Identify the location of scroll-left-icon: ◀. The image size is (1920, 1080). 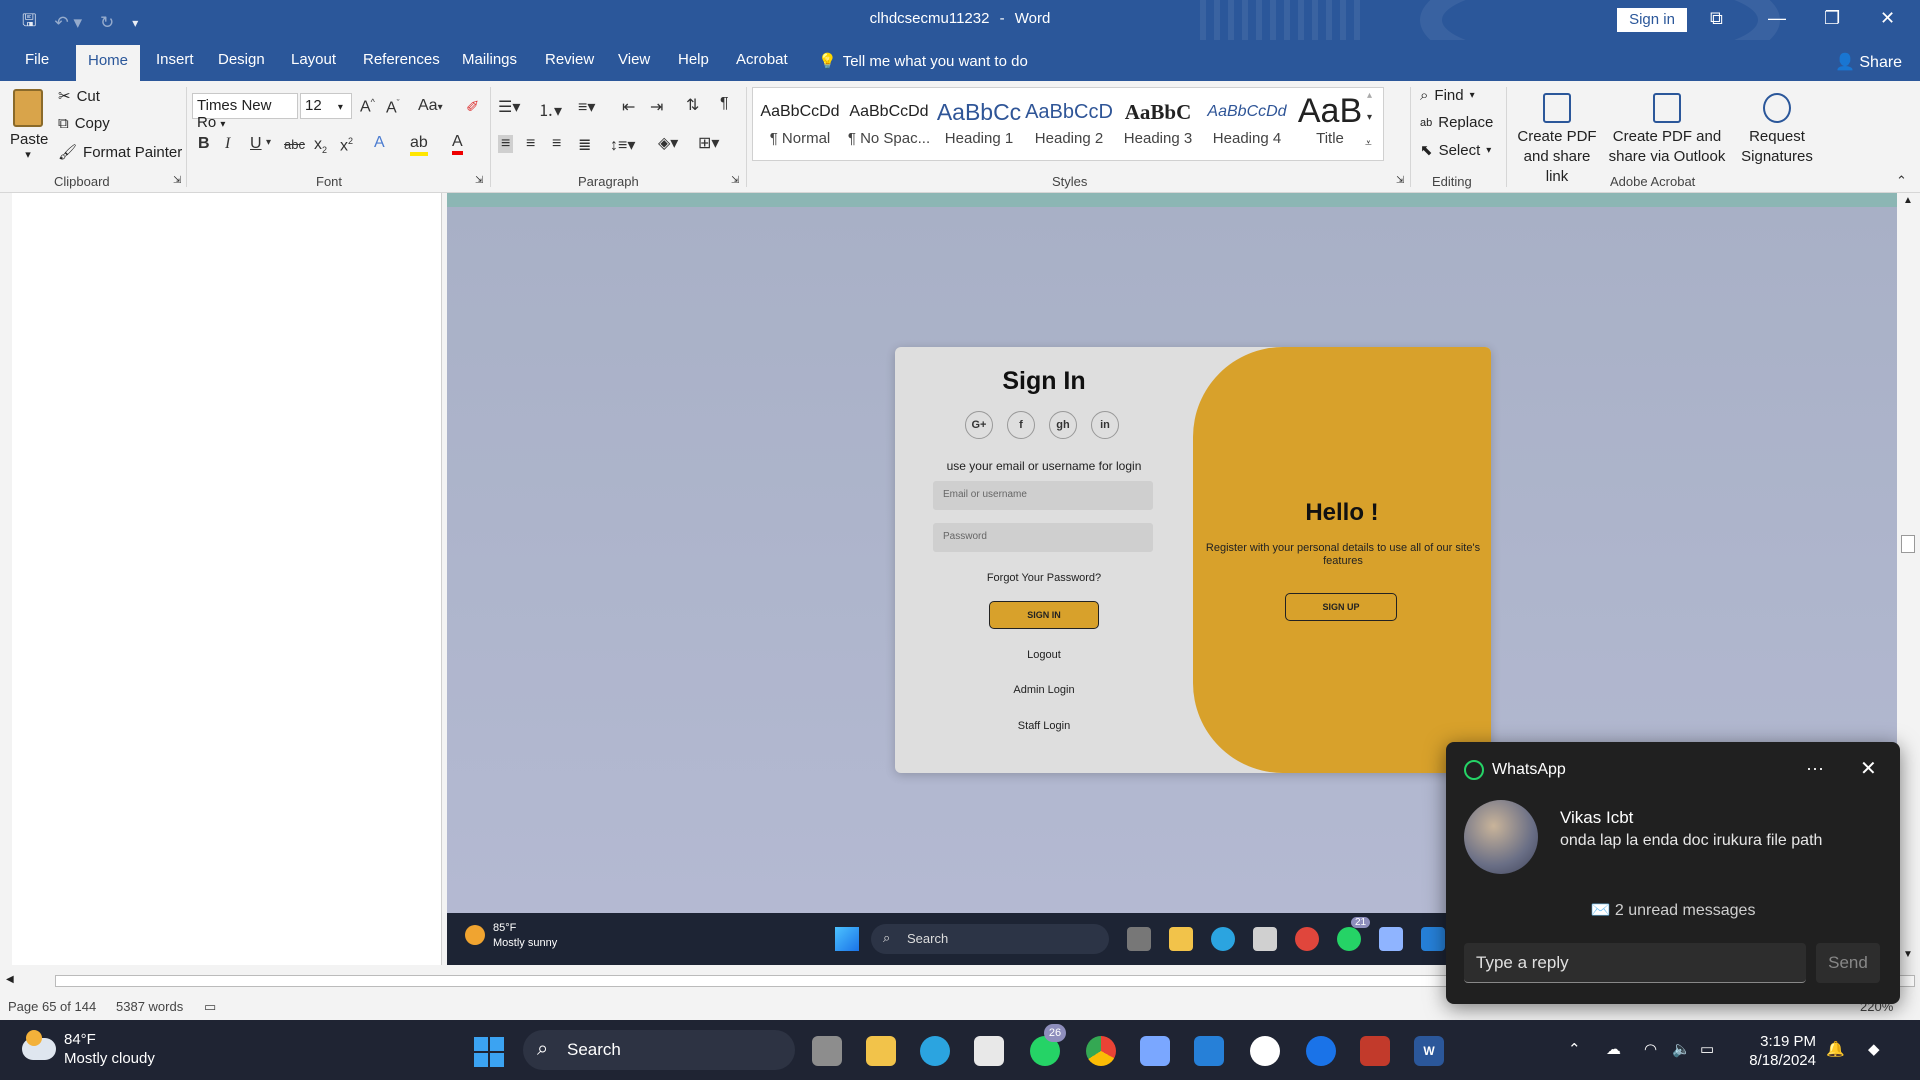
(10, 979).